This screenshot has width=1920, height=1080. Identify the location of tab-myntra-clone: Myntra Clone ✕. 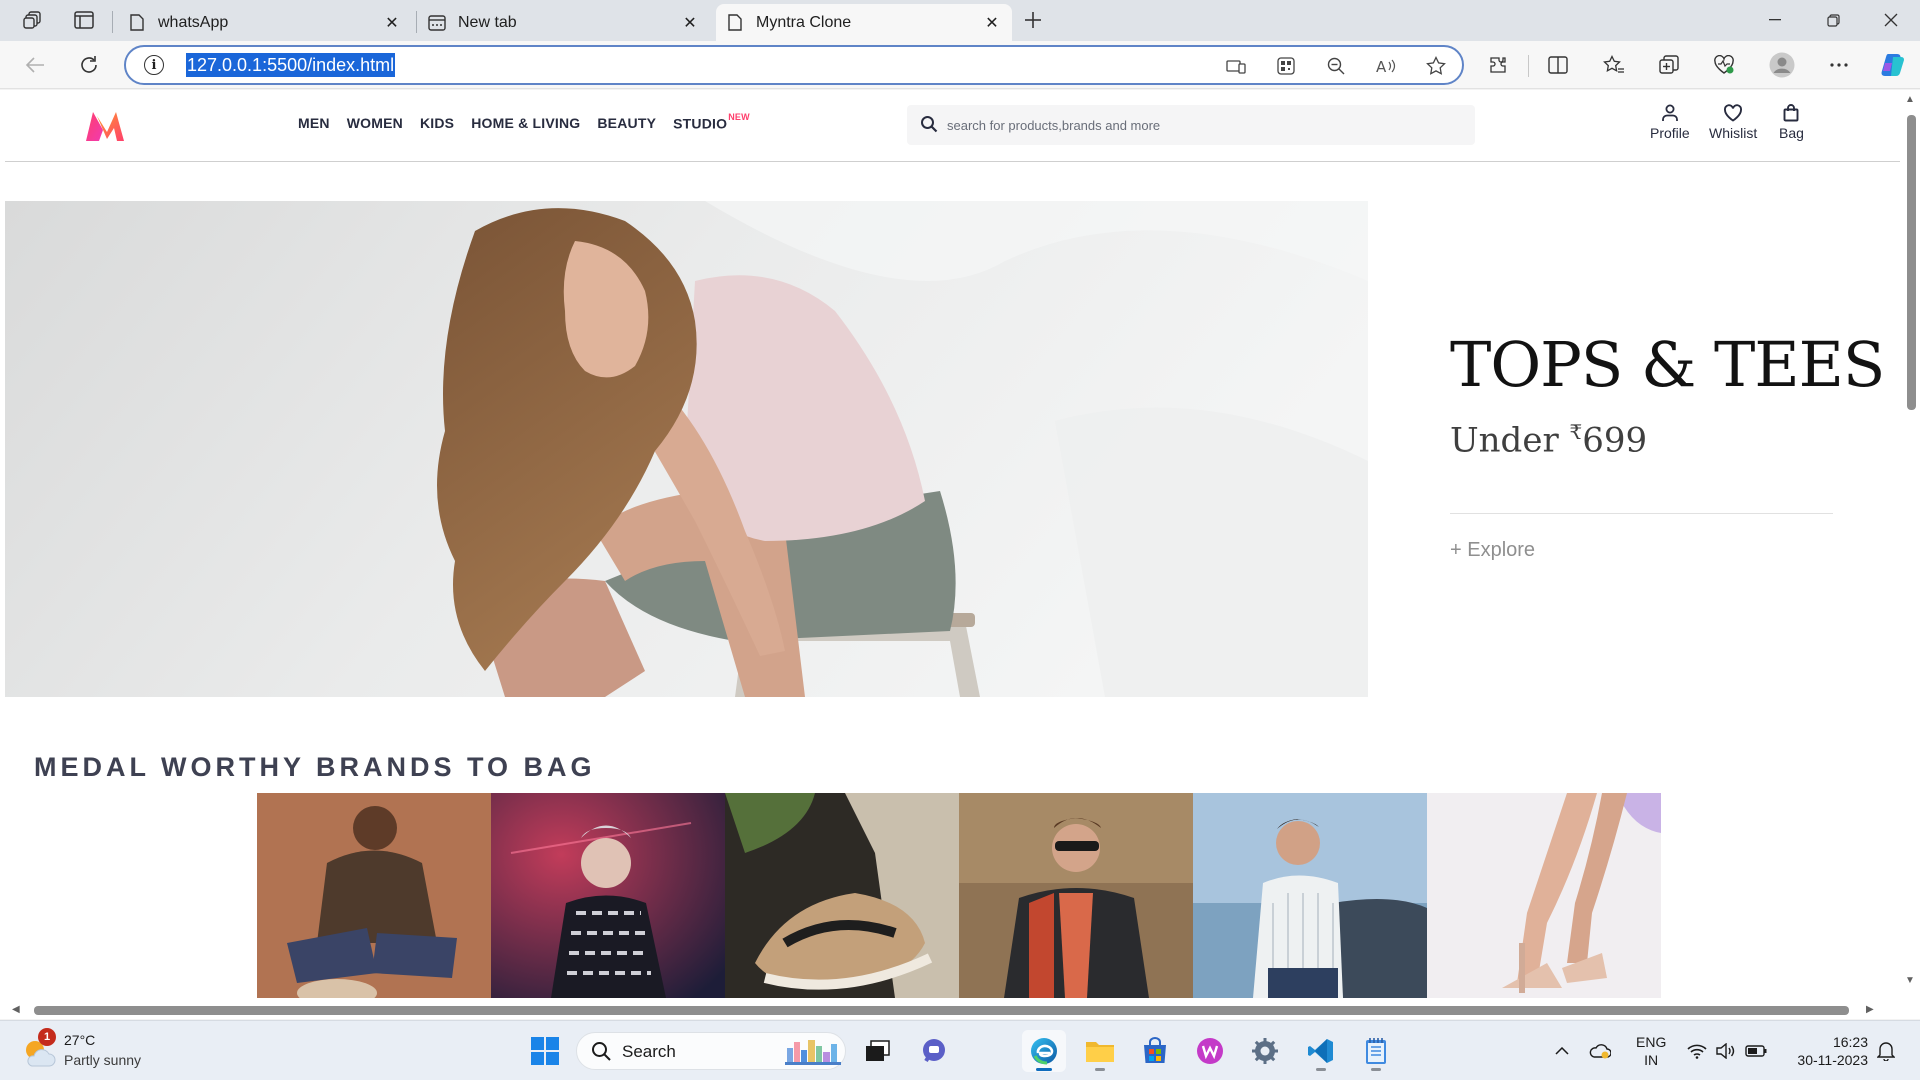
(864, 22).